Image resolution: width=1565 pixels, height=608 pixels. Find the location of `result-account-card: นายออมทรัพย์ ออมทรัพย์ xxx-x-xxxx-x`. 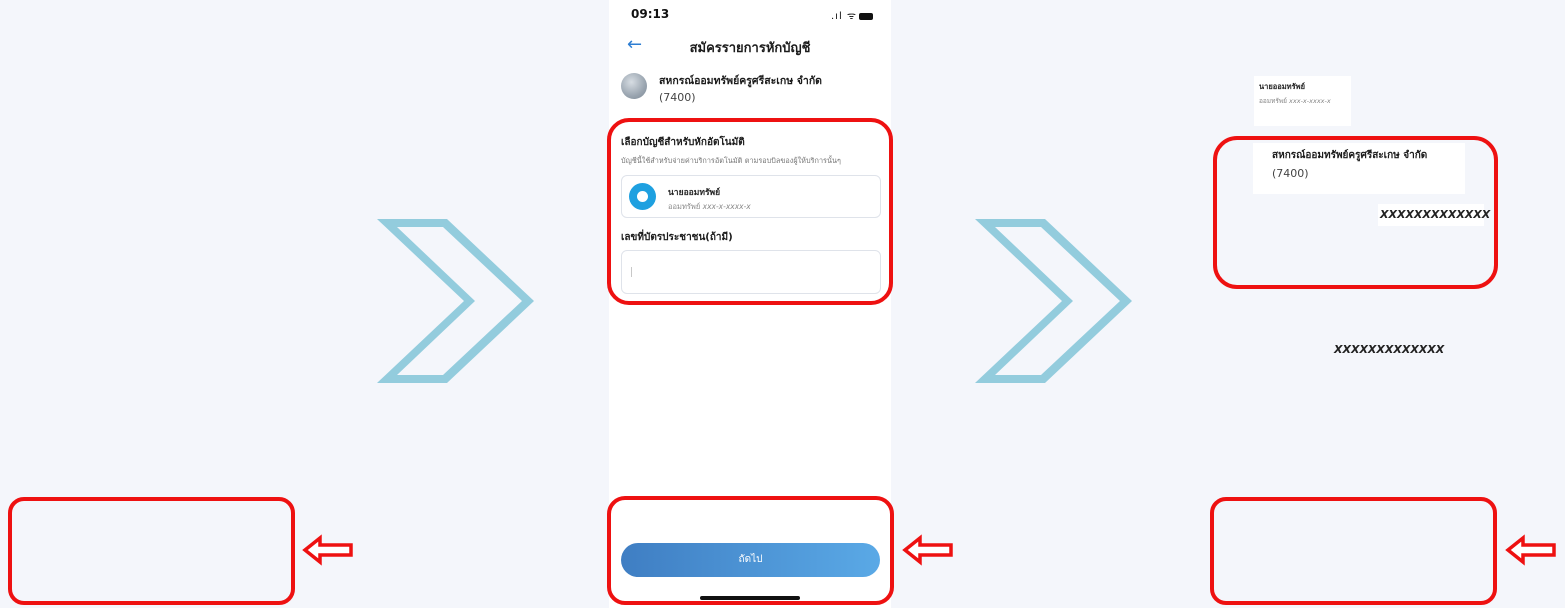

result-account-card: นายออมทรัพย์ ออมทรัพย์ xxx-x-xxxx-x is located at coordinates (1302, 101).